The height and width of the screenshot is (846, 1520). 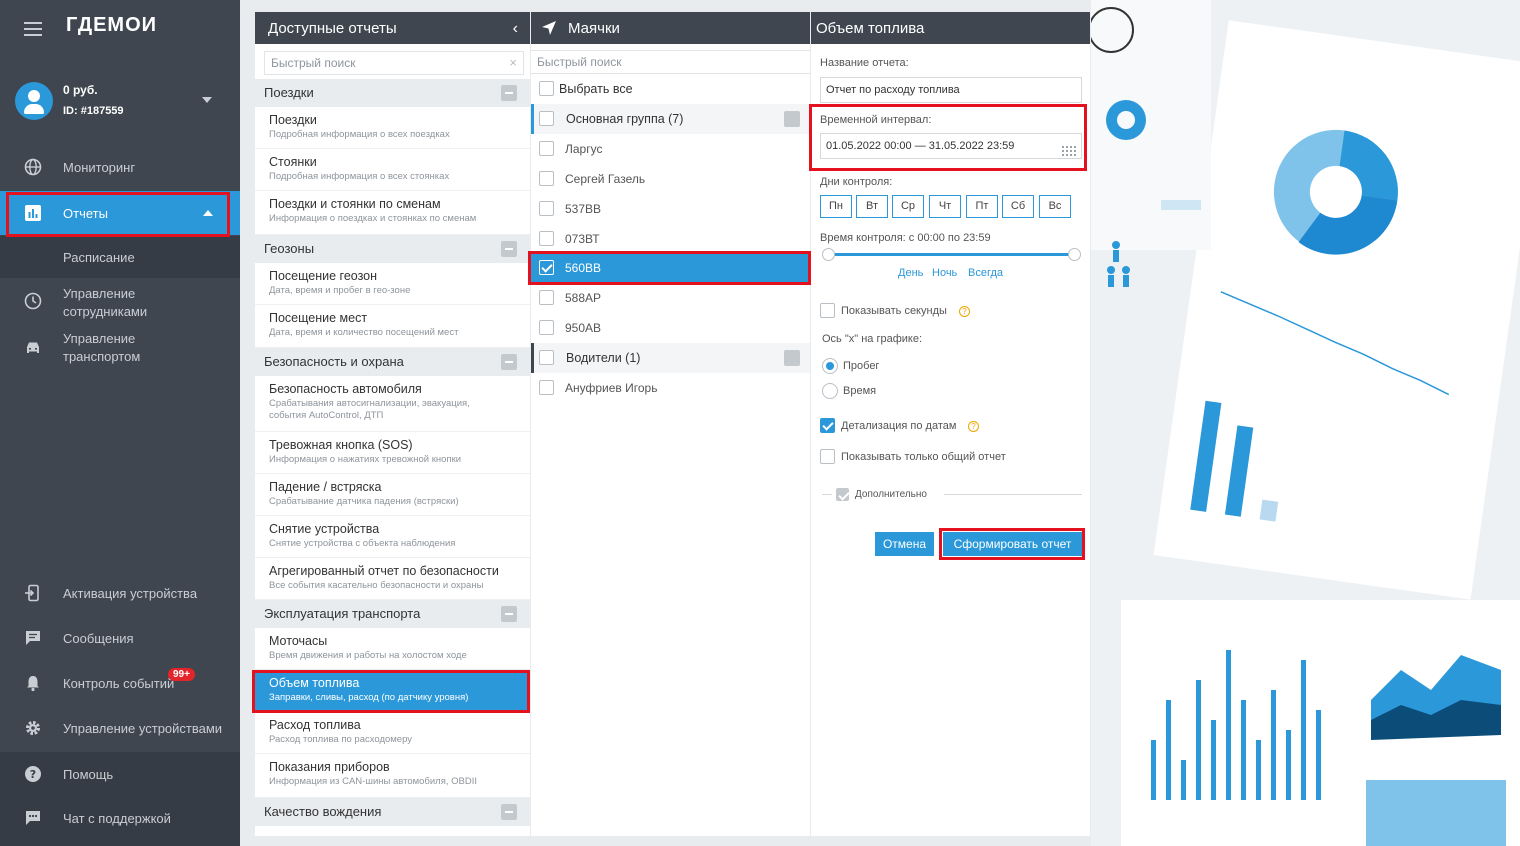 I want to click on report-desc: Дата, время и количество посещений мест, so click(x=364, y=332).